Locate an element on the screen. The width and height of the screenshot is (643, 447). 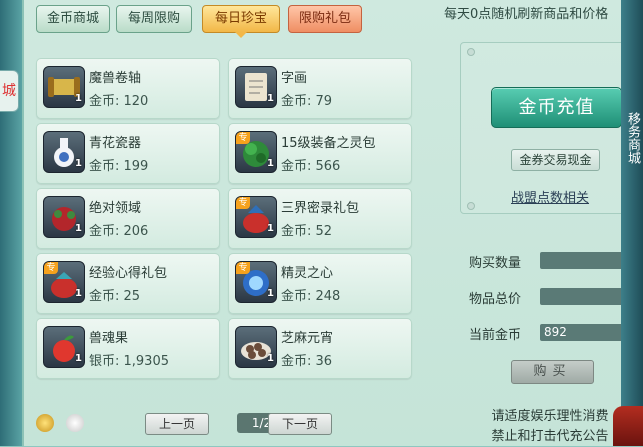
corner-decoration is located at coordinates (628, 426).